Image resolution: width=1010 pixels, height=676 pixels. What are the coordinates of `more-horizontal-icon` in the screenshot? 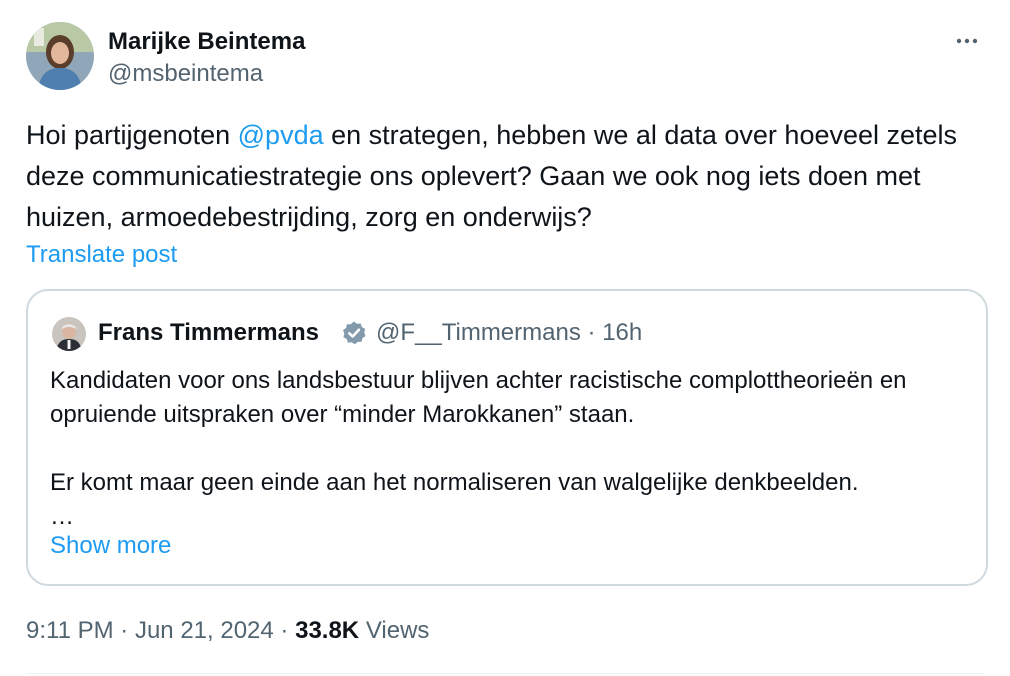 It's located at (967, 38).